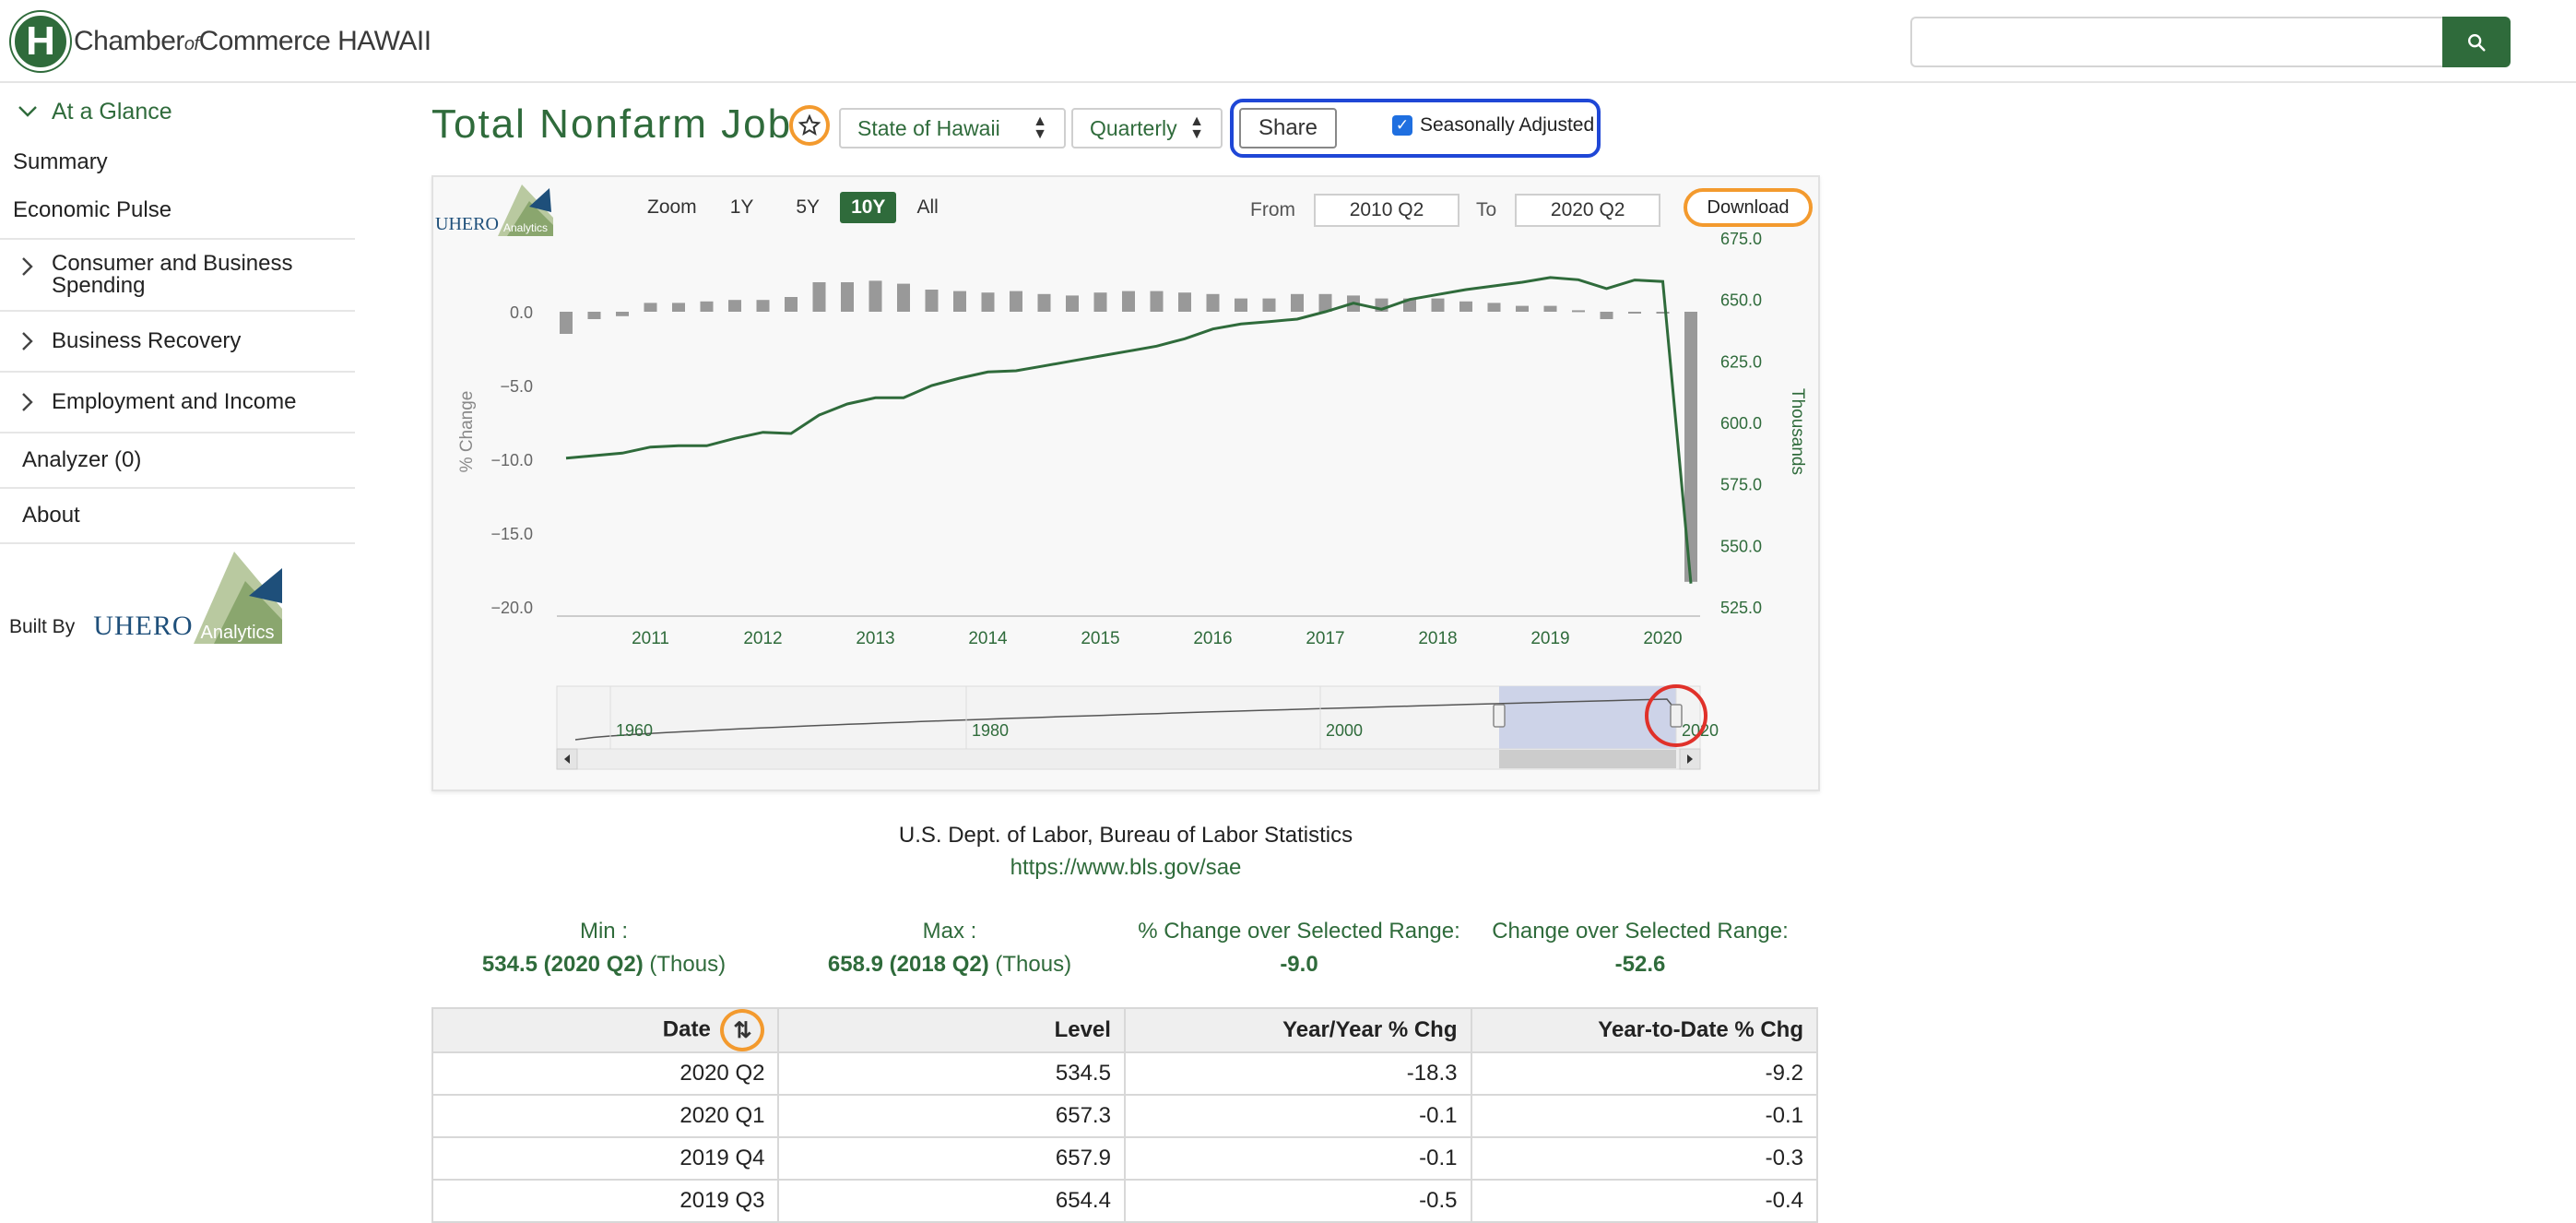 The height and width of the screenshot is (1223, 2576). What do you see at coordinates (949, 931) in the screenshot?
I see `stat-max-label: Max :` at bounding box center [949, 931].